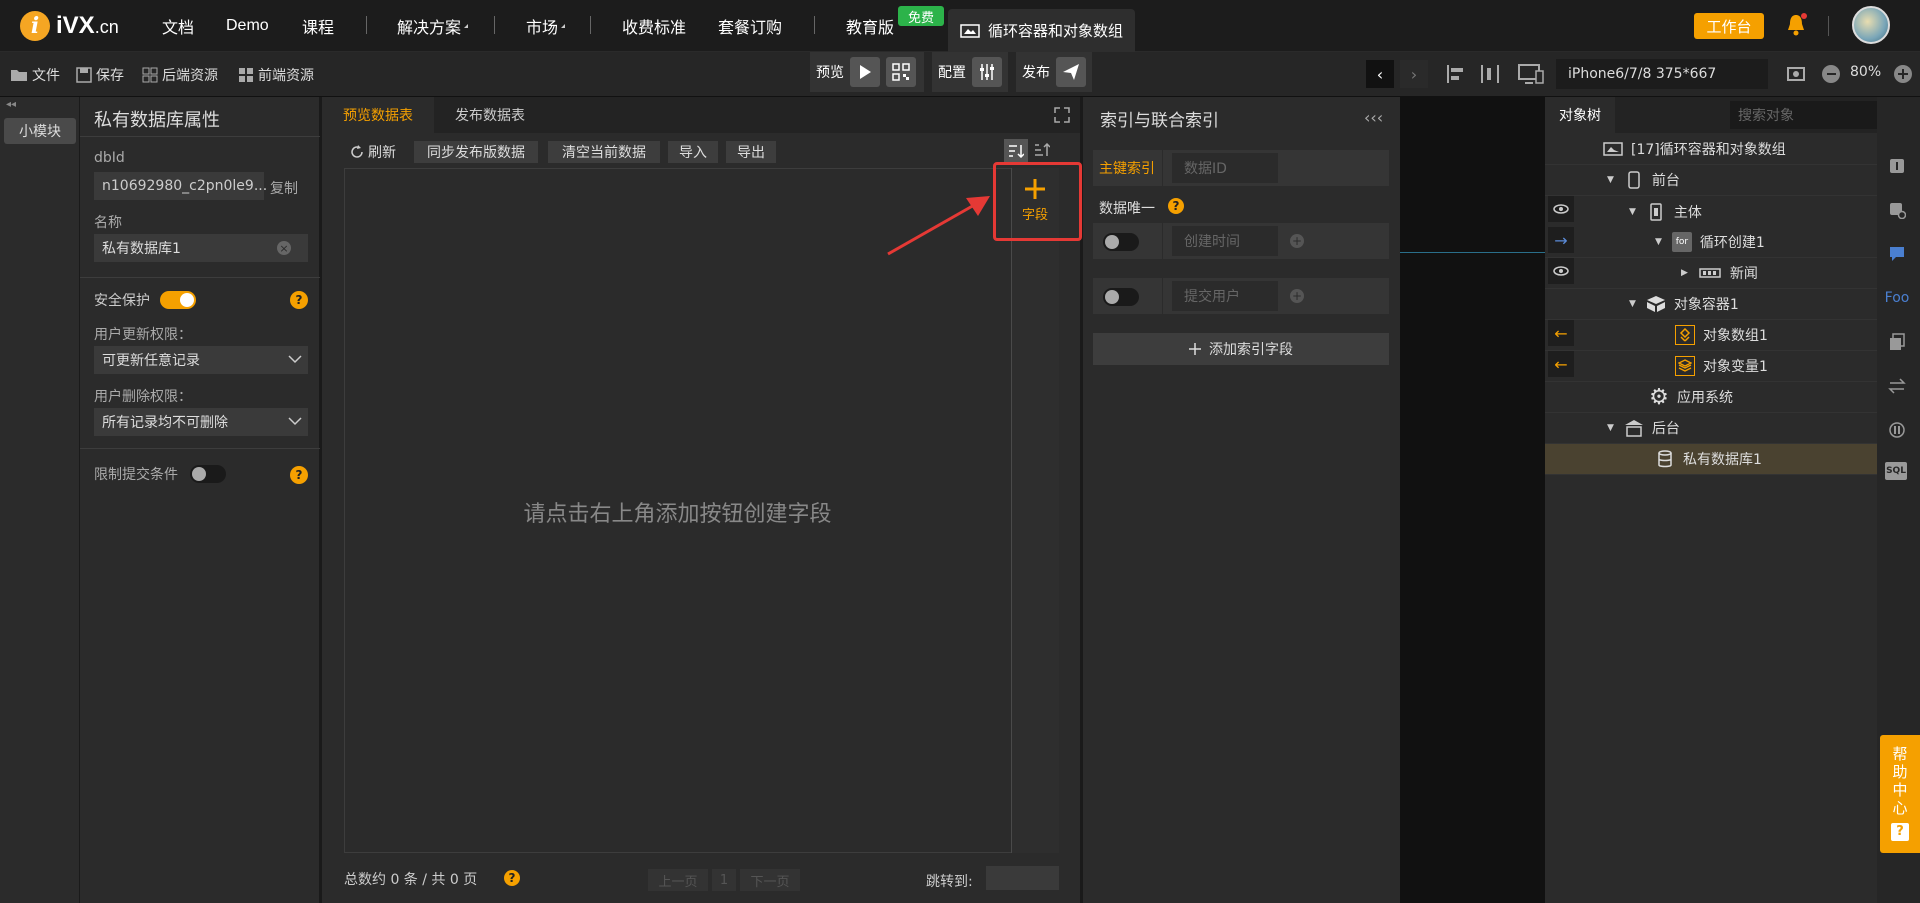 The height and width of the screenshot is (903, 1920). What do you see at coordinates (1711, 459) in the screenshot?
I see `tree-row-private-db: 私有数据库1` at bounding box center [1711, 459].